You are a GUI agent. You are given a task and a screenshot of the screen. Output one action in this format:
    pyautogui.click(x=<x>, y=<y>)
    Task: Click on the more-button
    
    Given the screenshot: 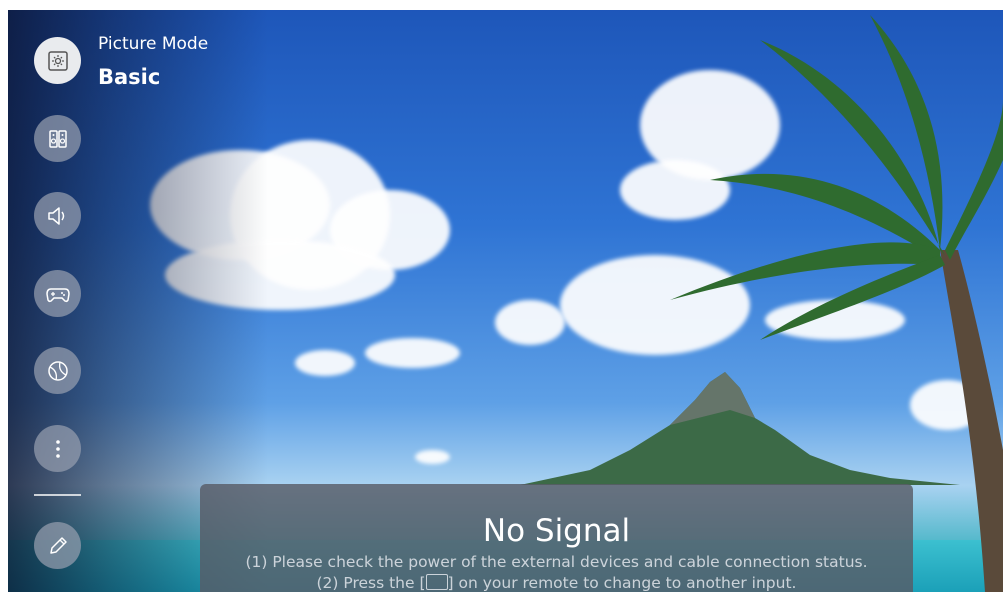 What is the action you would take?
    pyautogui.click(x=57, y=448)
    